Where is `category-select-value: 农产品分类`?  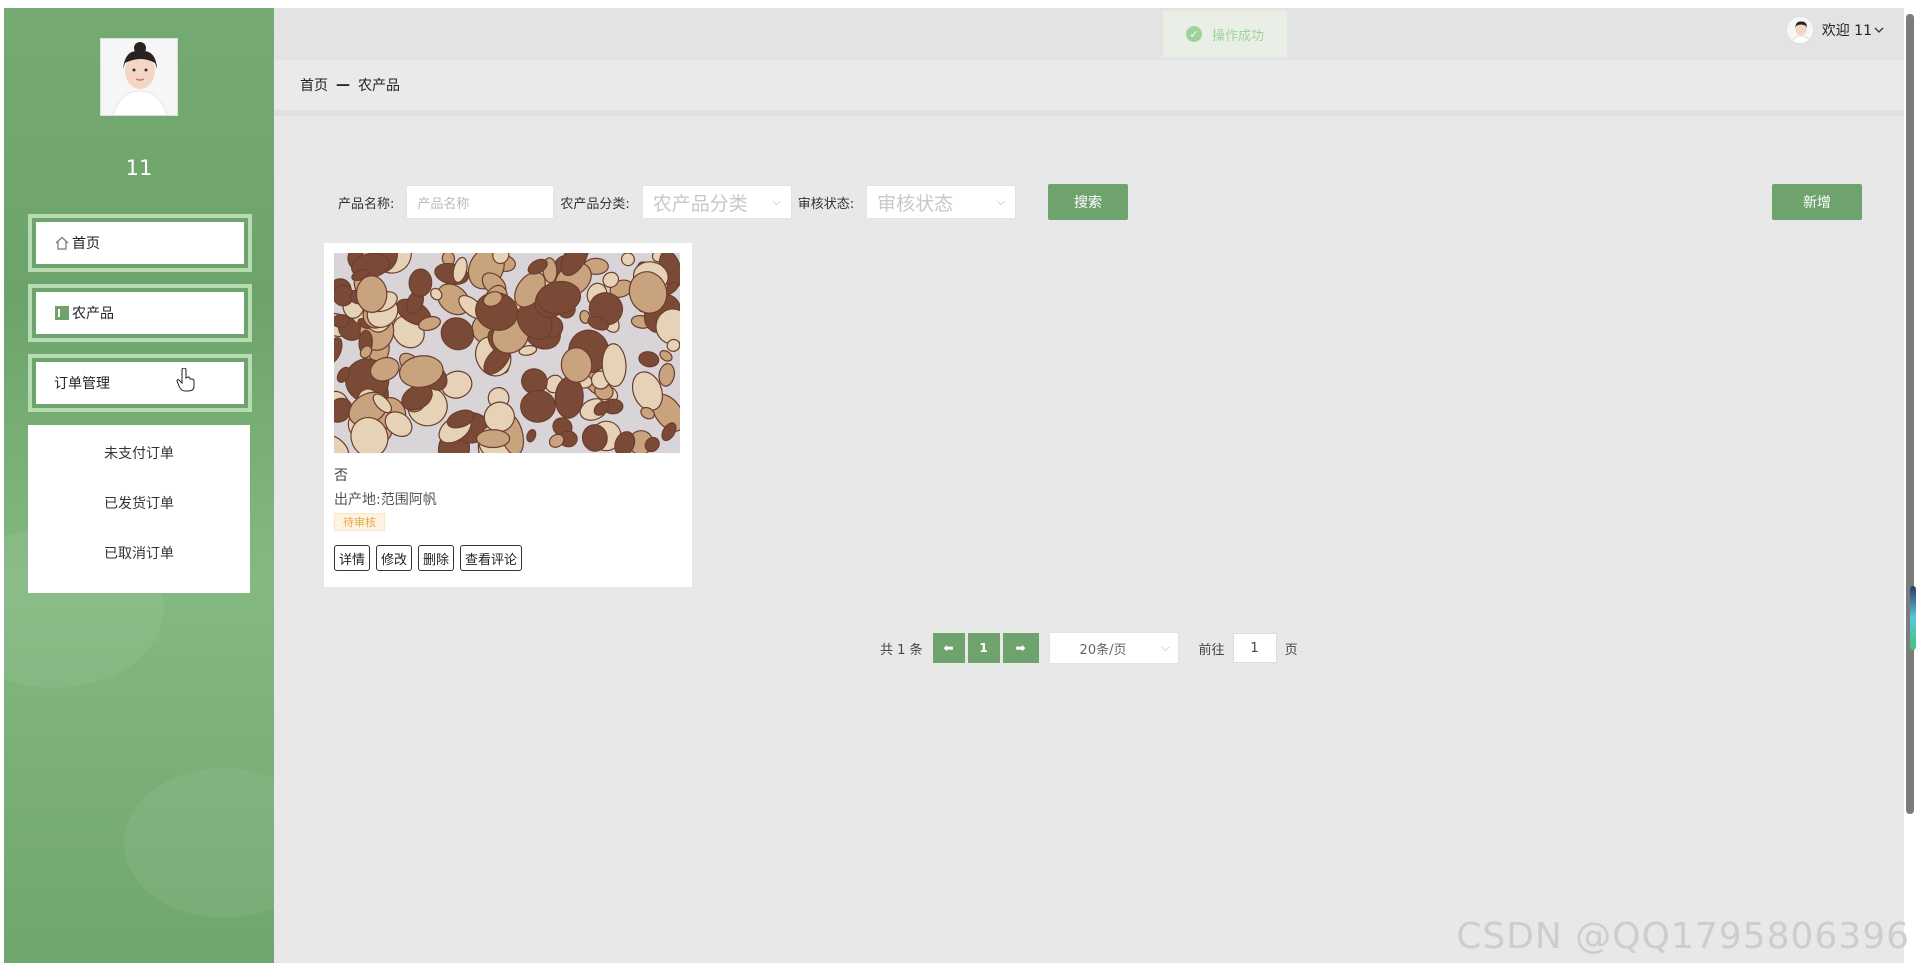
category-select-value: 农产品分类 is located at coordinates (700, 203).